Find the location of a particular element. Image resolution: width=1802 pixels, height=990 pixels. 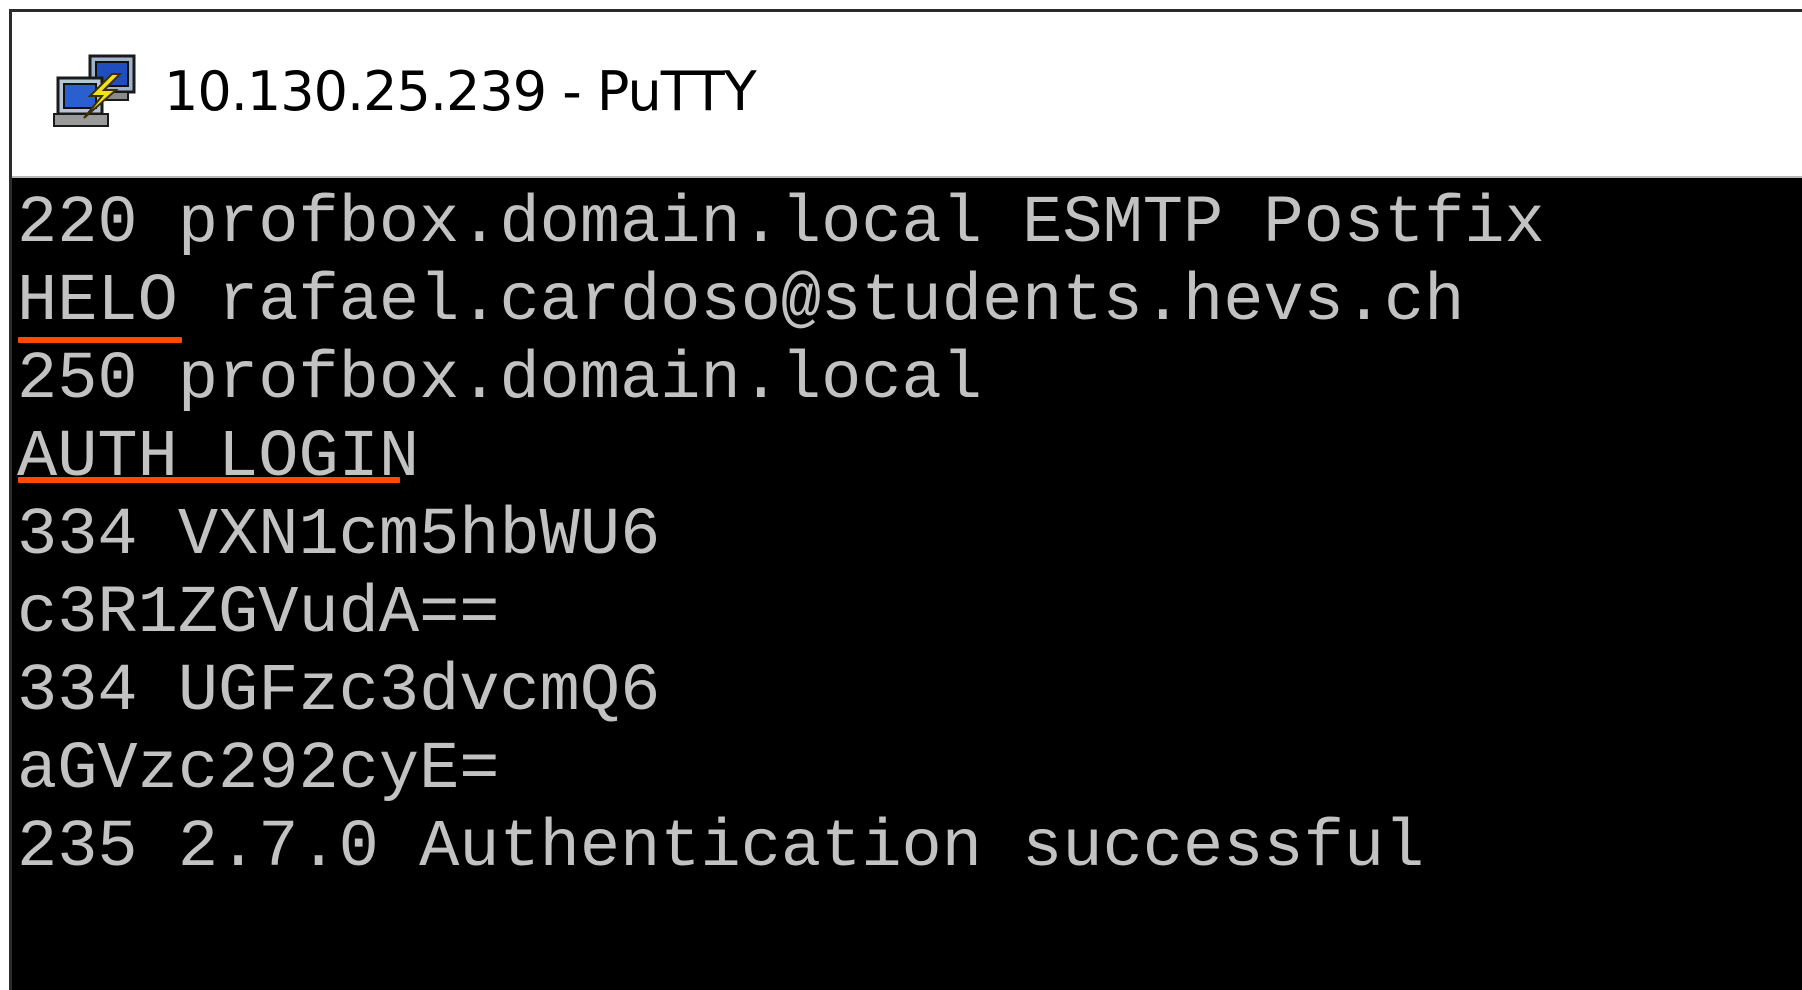

terminal-line: 220 profbox.domain.local ESMTP Postfix is located at coordinates (781, 224).